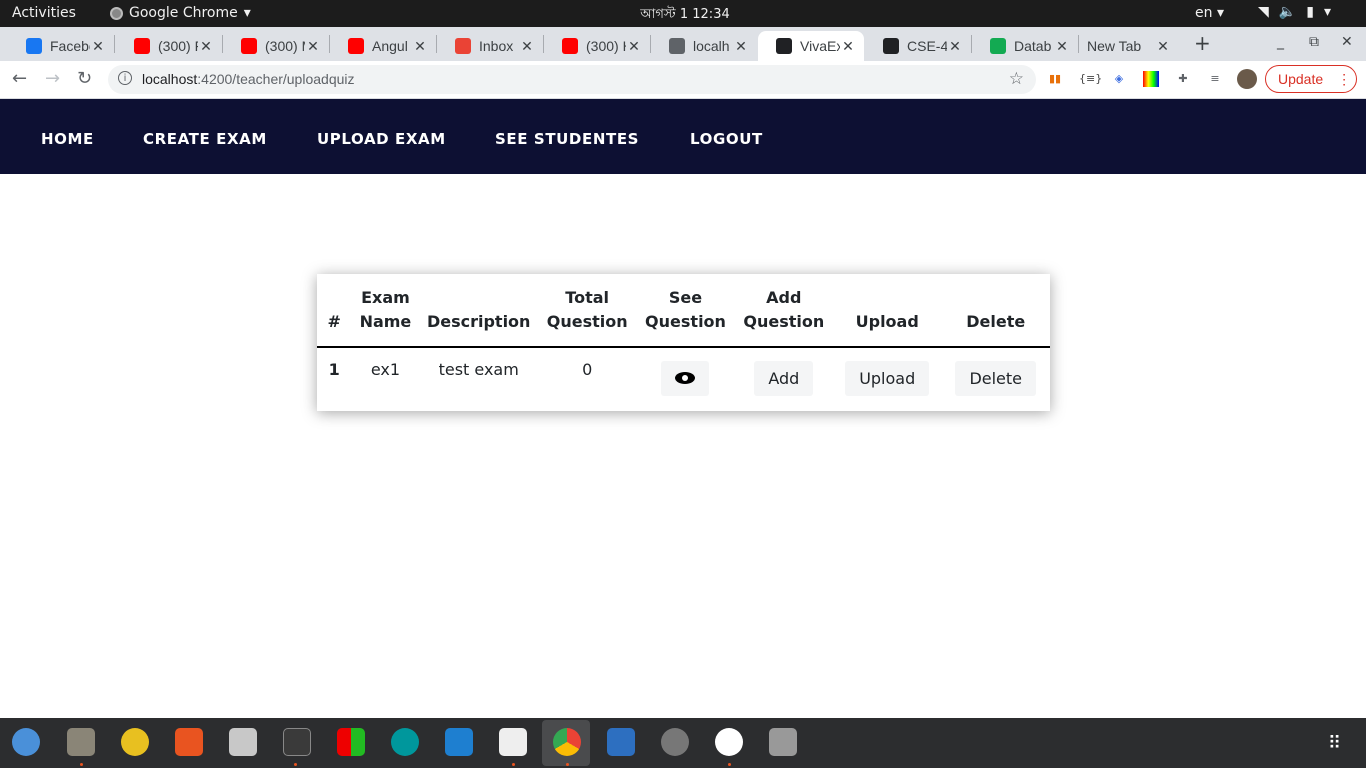 The width and height of the screenshot is (1366, 768). Describe the element at coordinates (1025, 46) in the screenshot. I see `tab-10: Datab ✕` at that location.